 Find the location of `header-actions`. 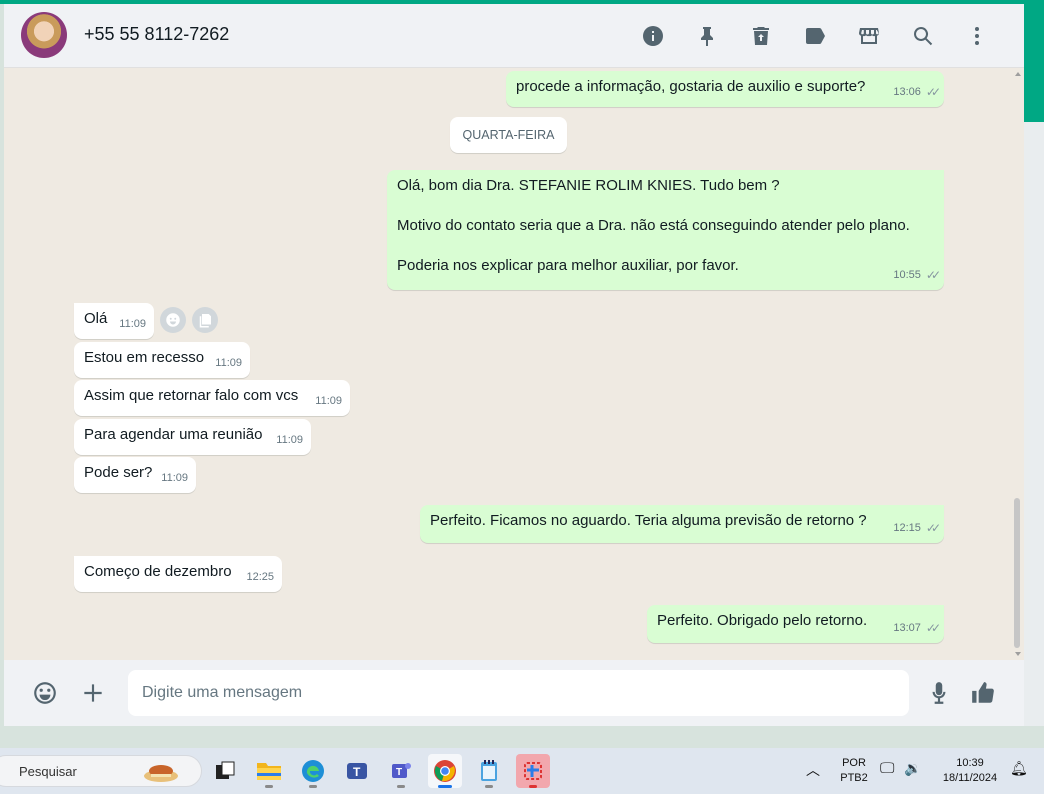

header-actions is located at coordinates (815, 36).